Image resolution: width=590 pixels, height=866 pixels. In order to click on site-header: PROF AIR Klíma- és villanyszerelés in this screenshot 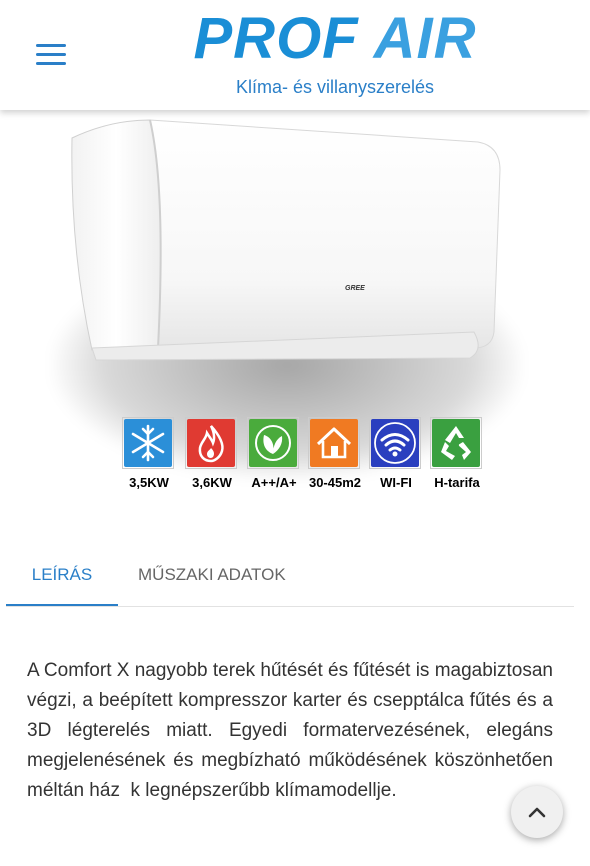, I will do `click(295, 55)`.